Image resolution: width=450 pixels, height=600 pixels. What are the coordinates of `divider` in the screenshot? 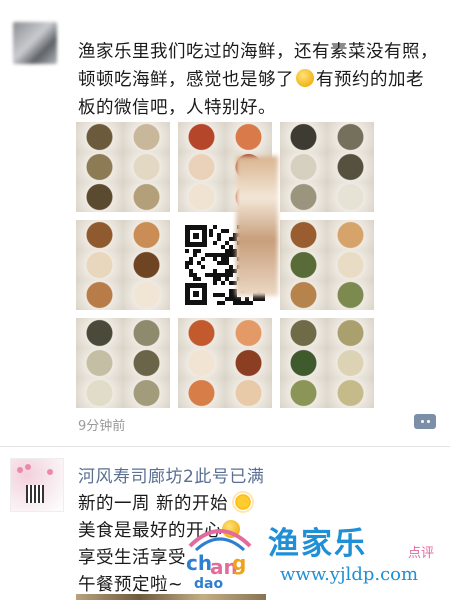 It's located at (225, 446).